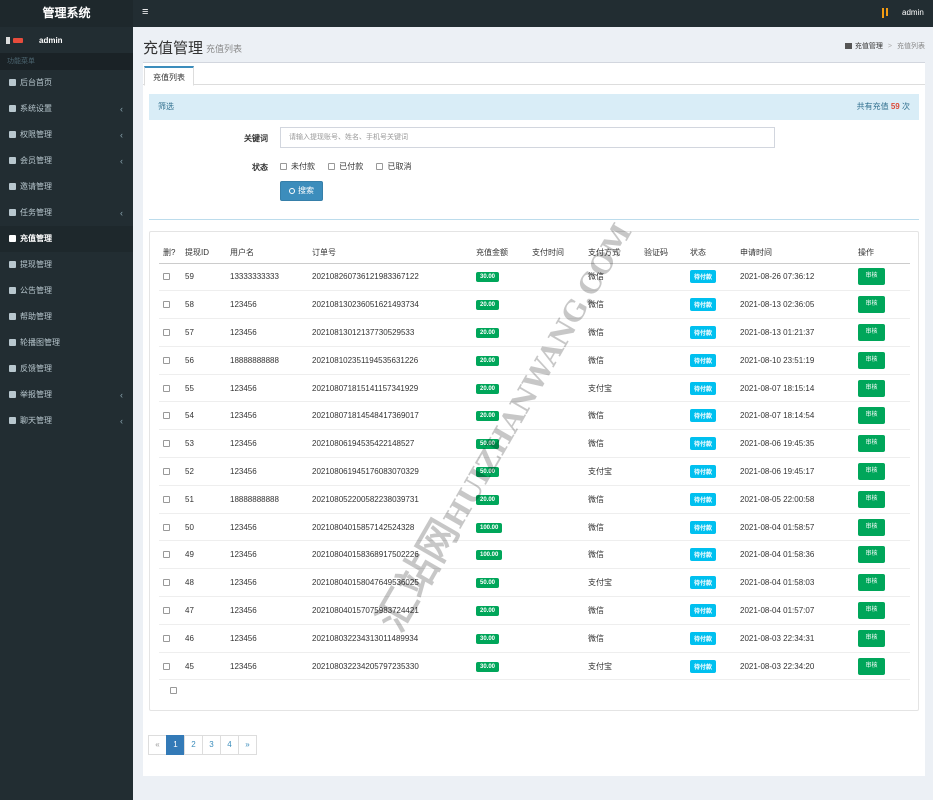 This screenshot has height=800, width=933. What do you see at coordinates (247, 745) in the screenshot?
I see `pagination-next: »` at bounding box center [247, 745].